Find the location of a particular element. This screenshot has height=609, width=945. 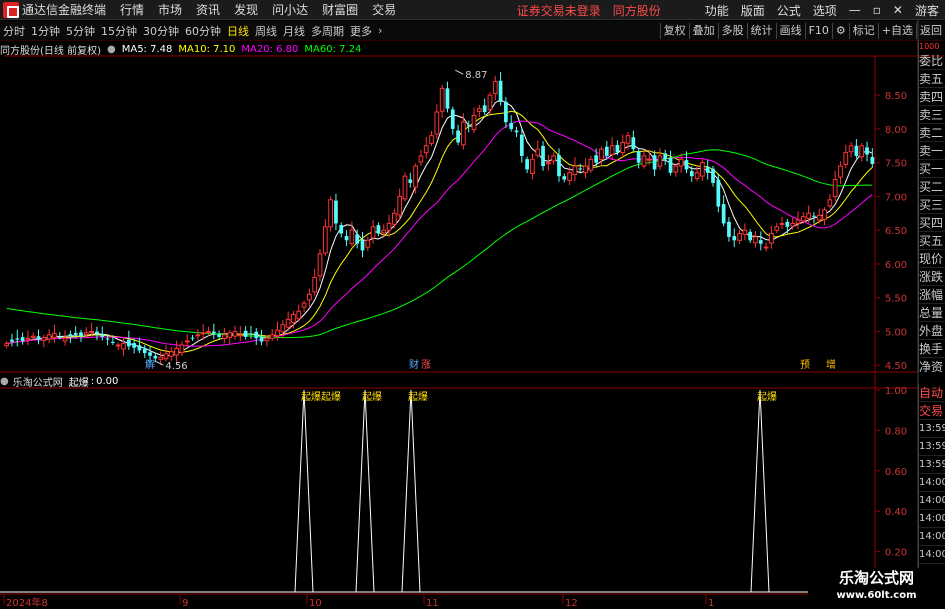

auto-trade-label: 交易 is located at coordinates (932, 411).